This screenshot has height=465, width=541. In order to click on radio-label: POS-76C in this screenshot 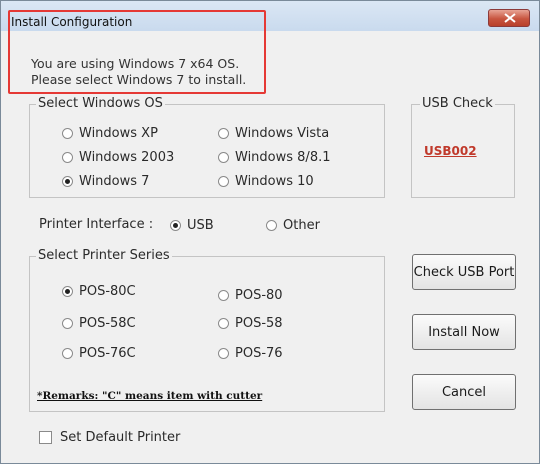, I will do `click(107, 353)`.